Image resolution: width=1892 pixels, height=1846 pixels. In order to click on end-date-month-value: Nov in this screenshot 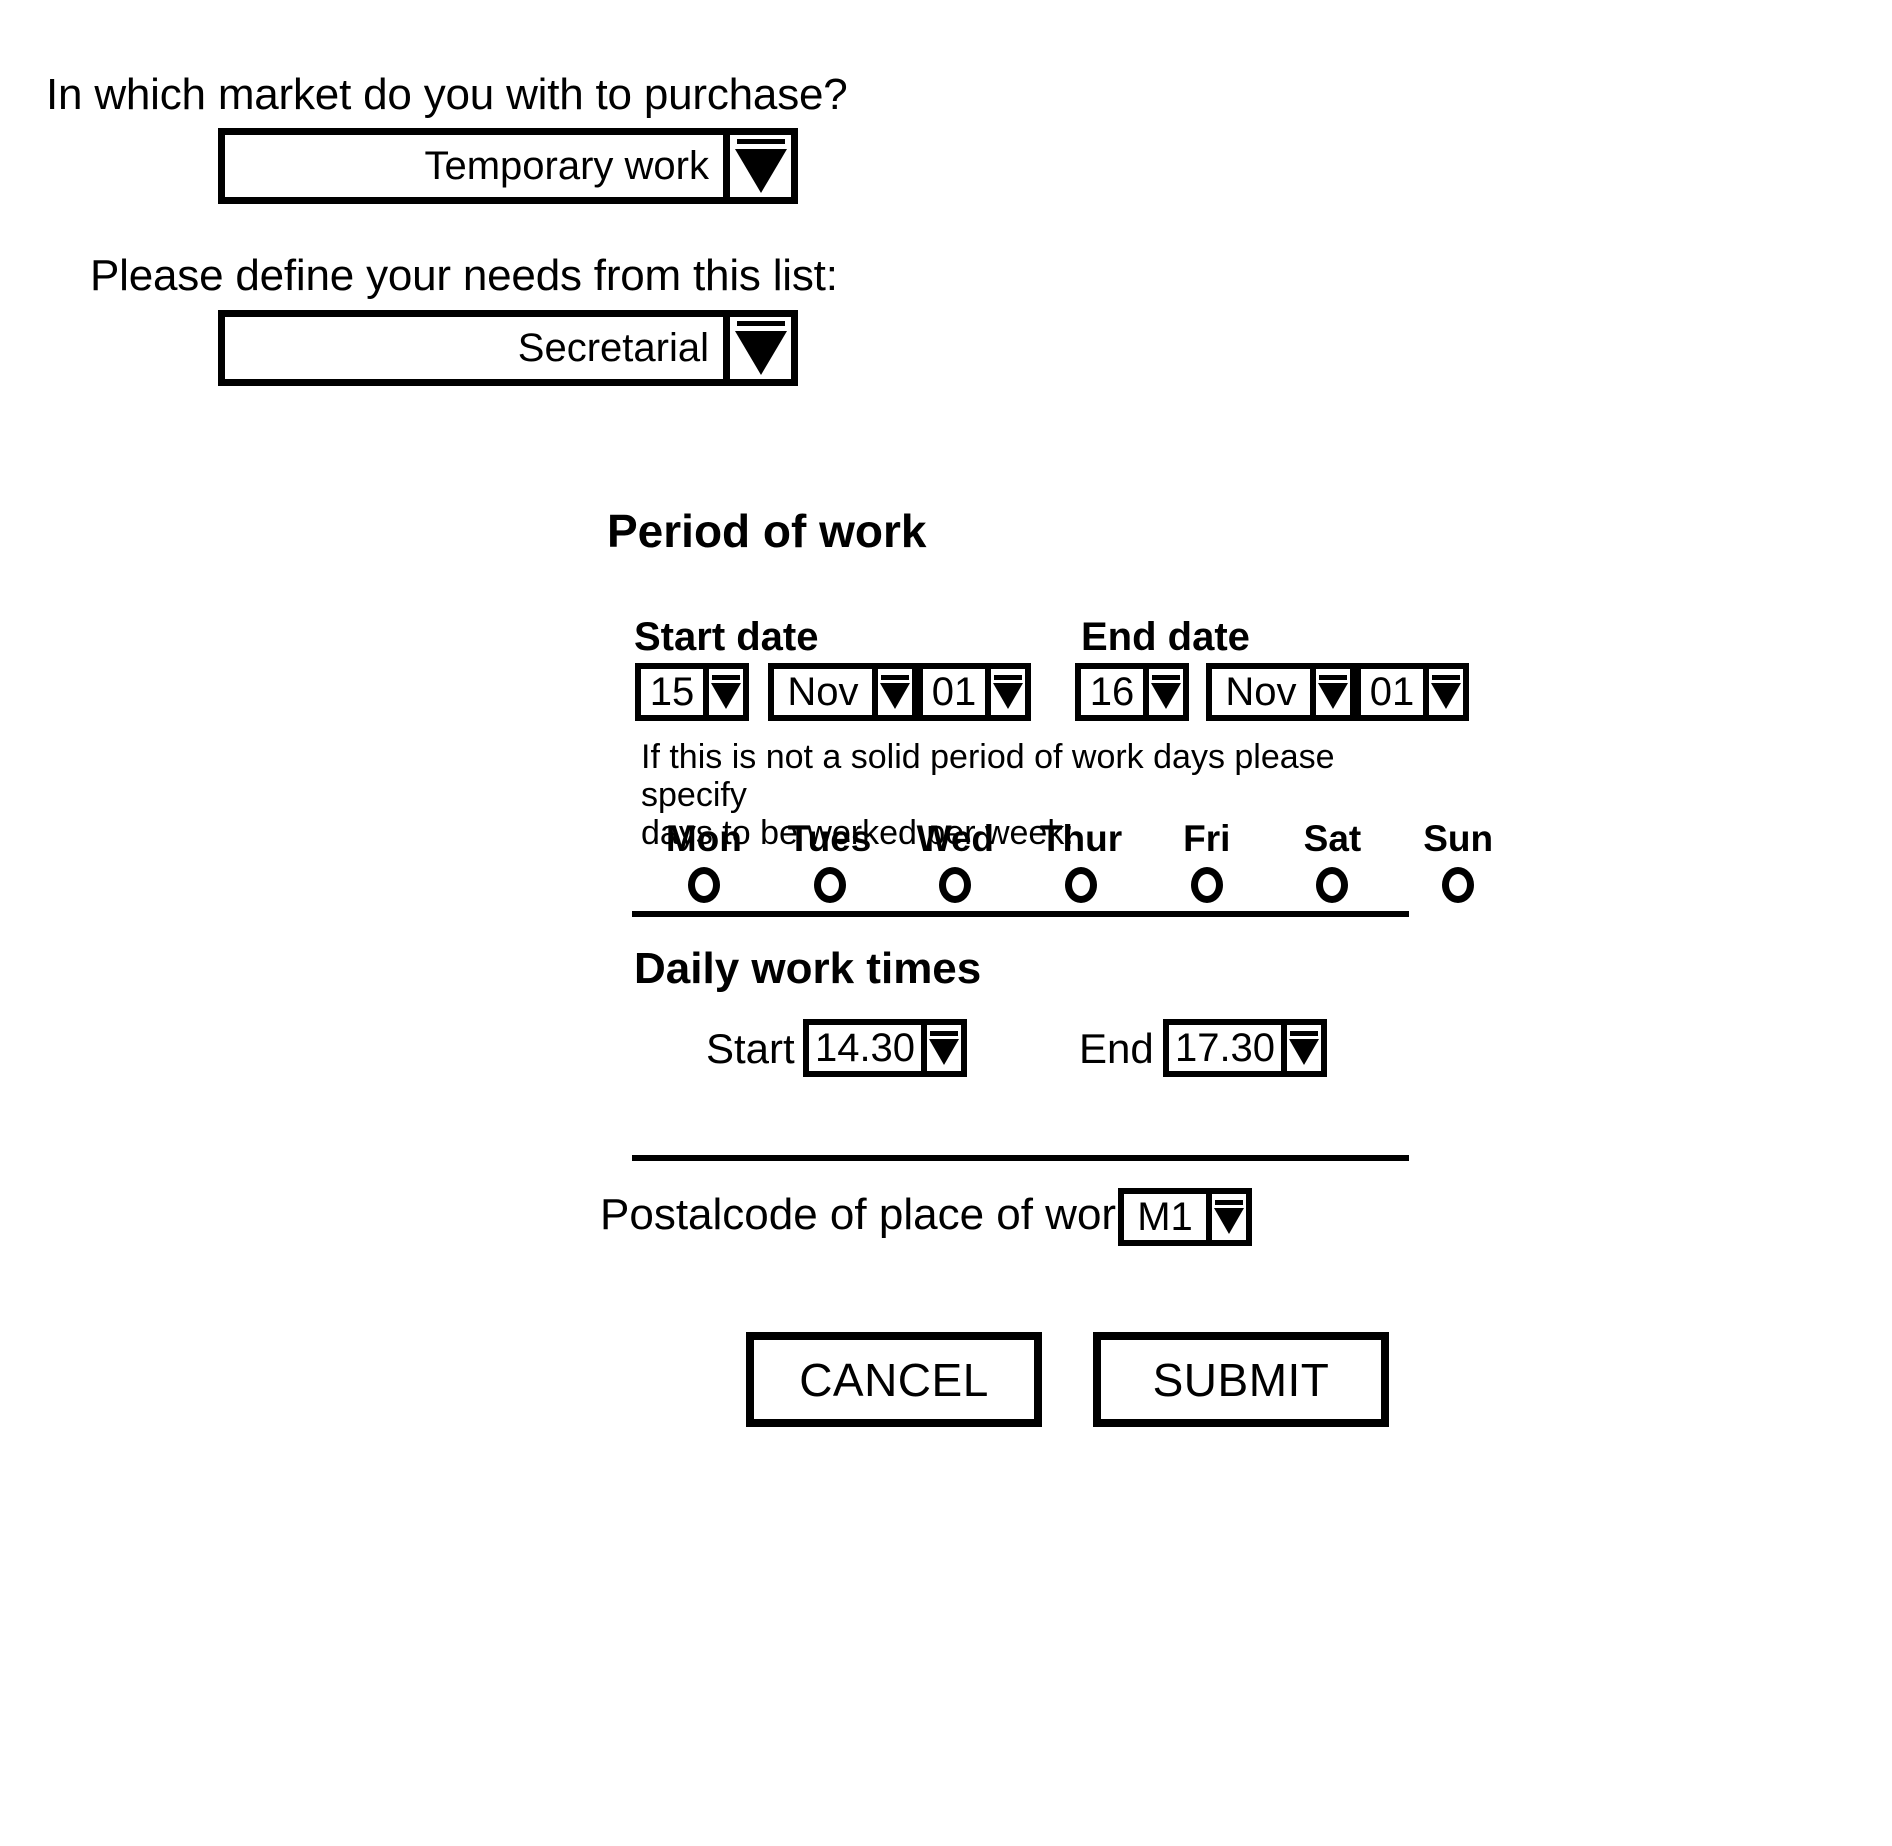, I will do `click(1261, 692)`.